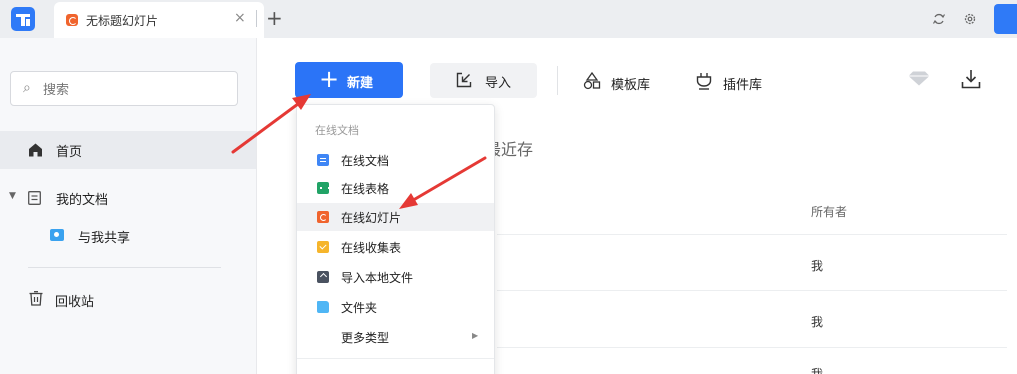  What do you see at coordinates (122, 21) in the screenshot?
I see `tab-title: 无标题幻灯片` at bounding box center [122, 21].